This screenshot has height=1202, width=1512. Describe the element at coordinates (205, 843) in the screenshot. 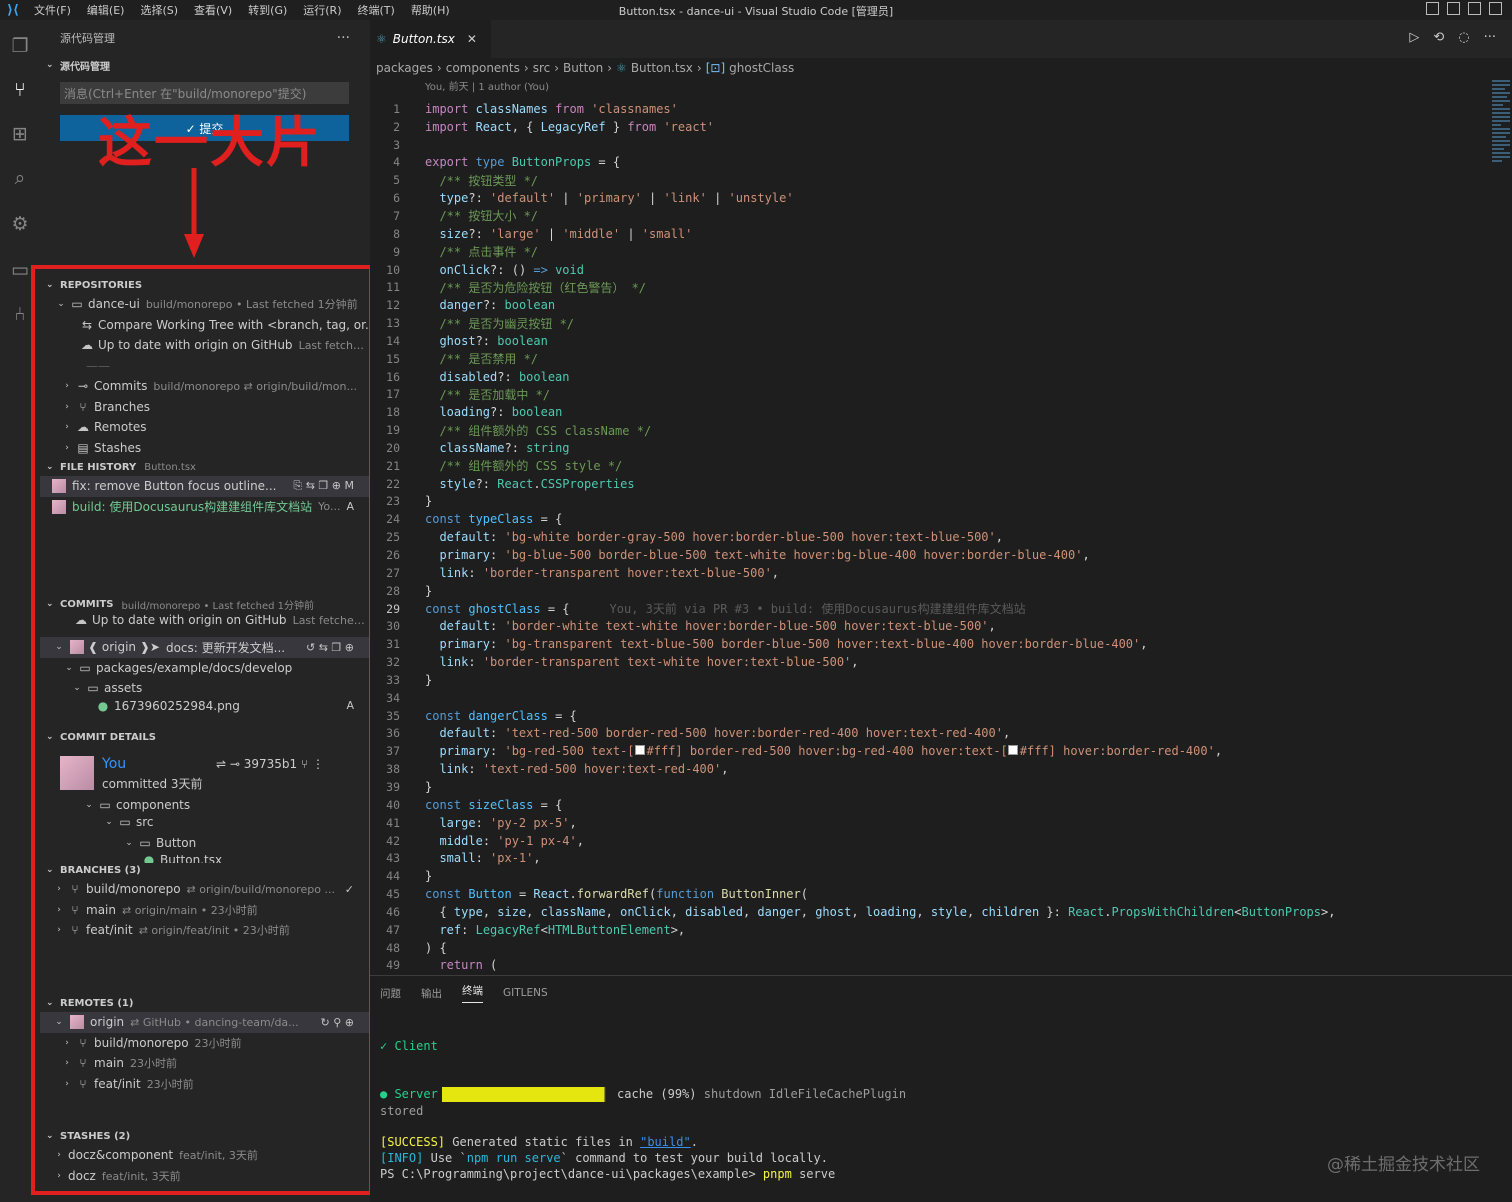

I see `folder-item: ⌄ ▭ Button` at that location.